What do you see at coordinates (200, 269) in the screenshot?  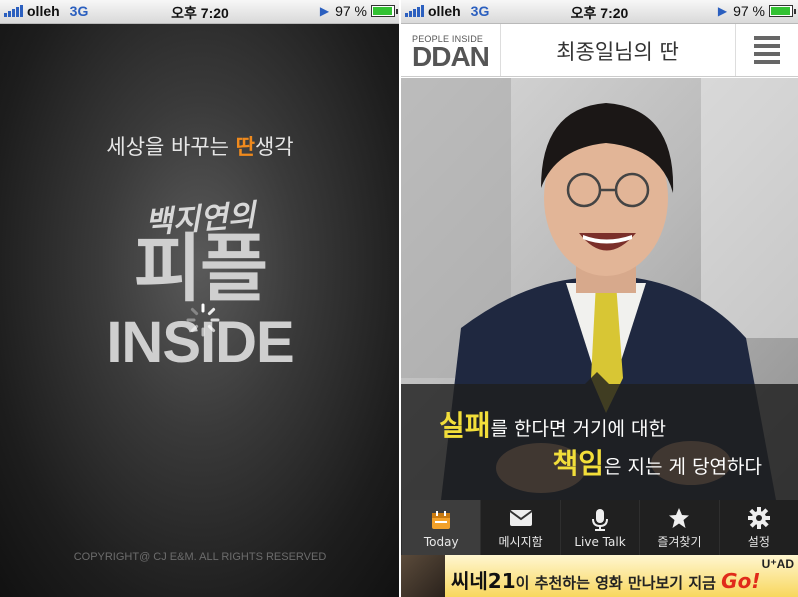 I see `logo-main: 피플` at bounding box center [200, 269].